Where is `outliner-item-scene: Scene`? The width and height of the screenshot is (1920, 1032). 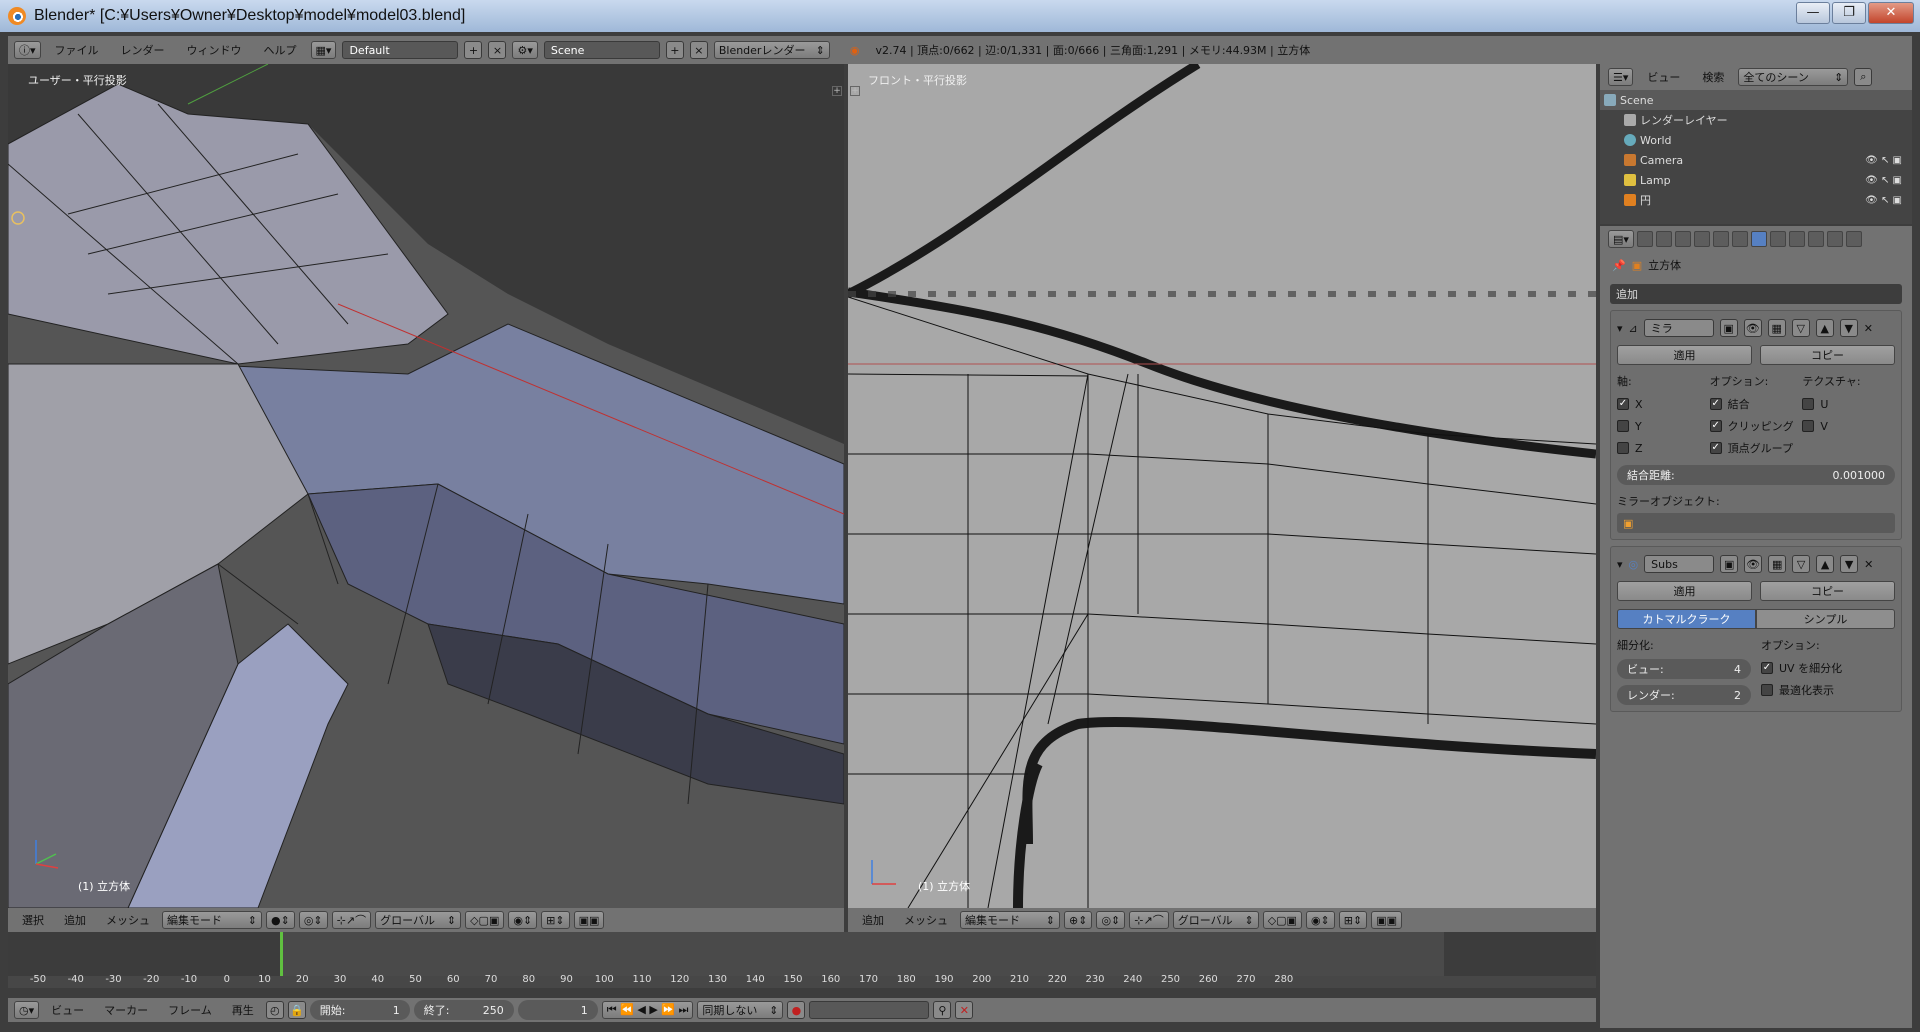
outliner-item-scene: Scene is located at coordinates (1756, 100).